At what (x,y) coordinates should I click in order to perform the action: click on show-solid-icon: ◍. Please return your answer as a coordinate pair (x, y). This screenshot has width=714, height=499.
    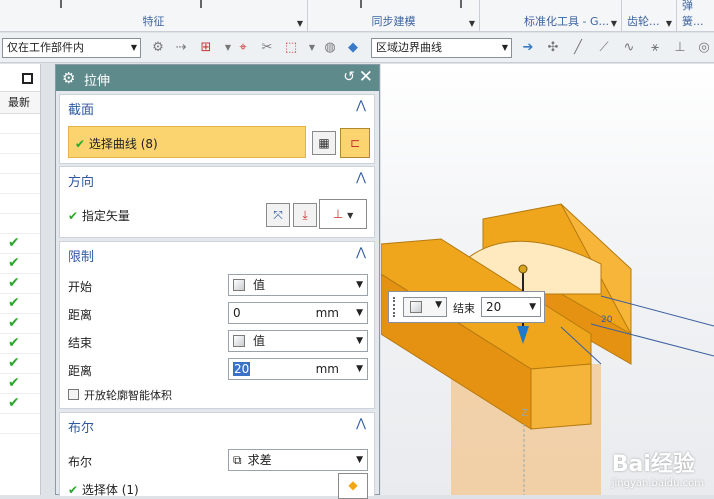
    Looking at the image, I should click on (330, 48).